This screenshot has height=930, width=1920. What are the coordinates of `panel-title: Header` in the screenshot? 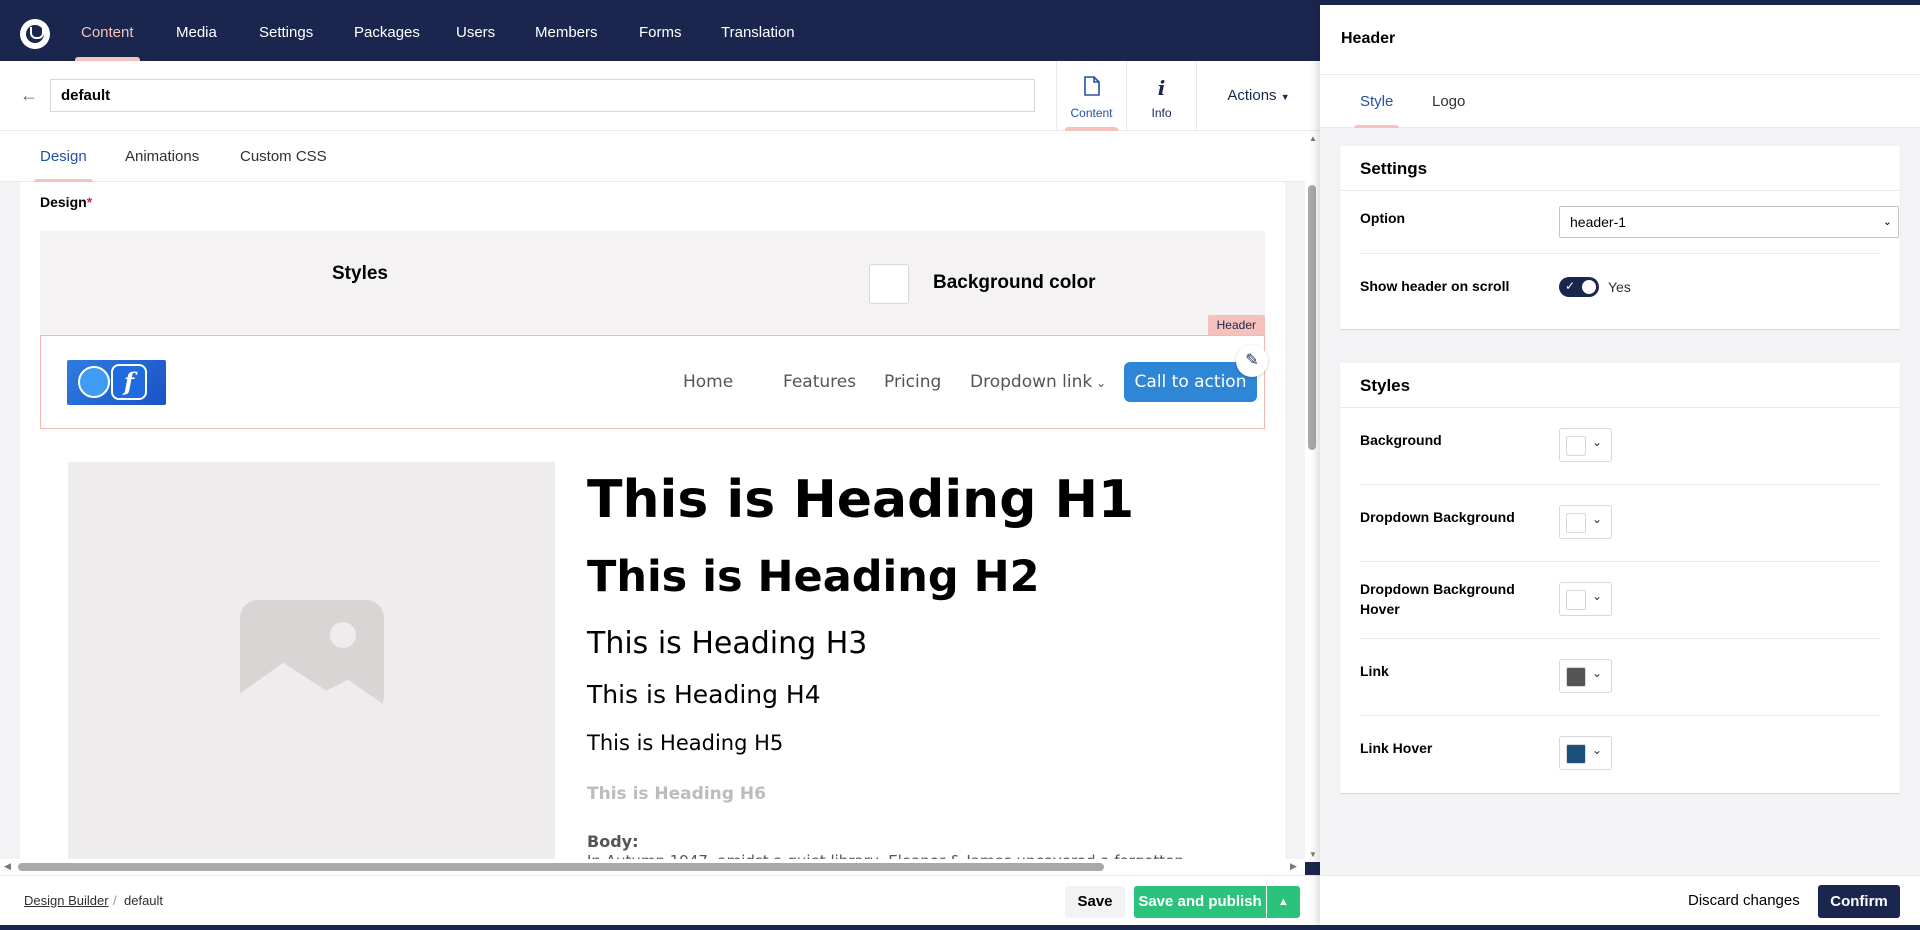 It's located at (1368, 38).